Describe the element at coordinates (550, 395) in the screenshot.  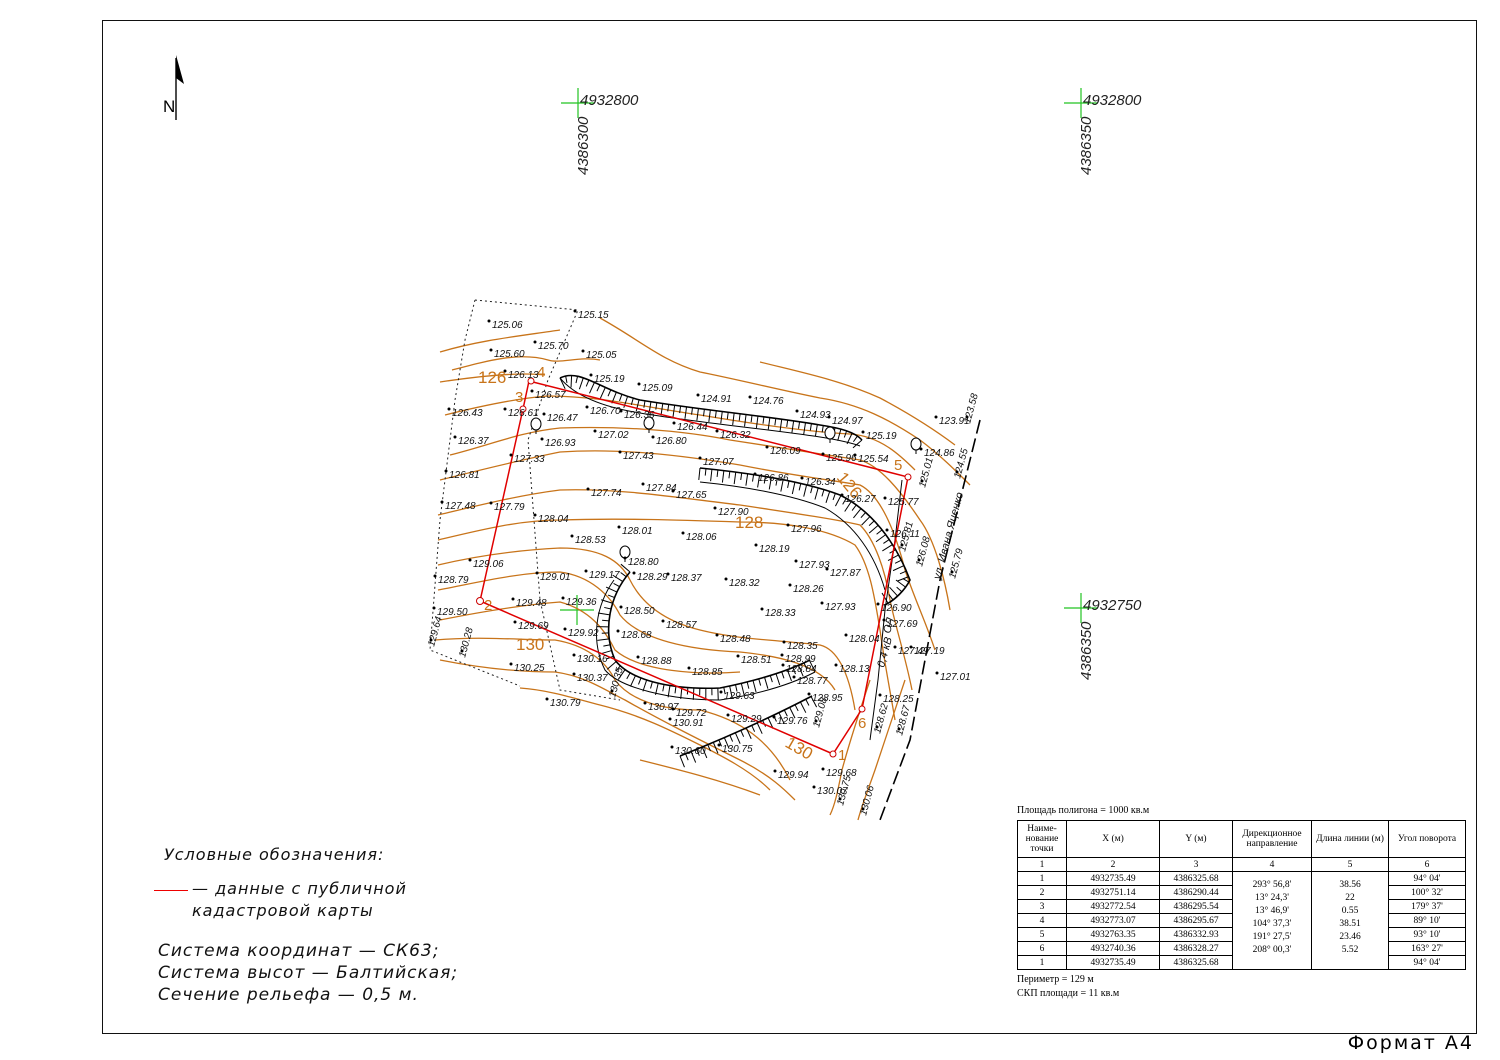
I see `elevation-label: 126.57` at that location.